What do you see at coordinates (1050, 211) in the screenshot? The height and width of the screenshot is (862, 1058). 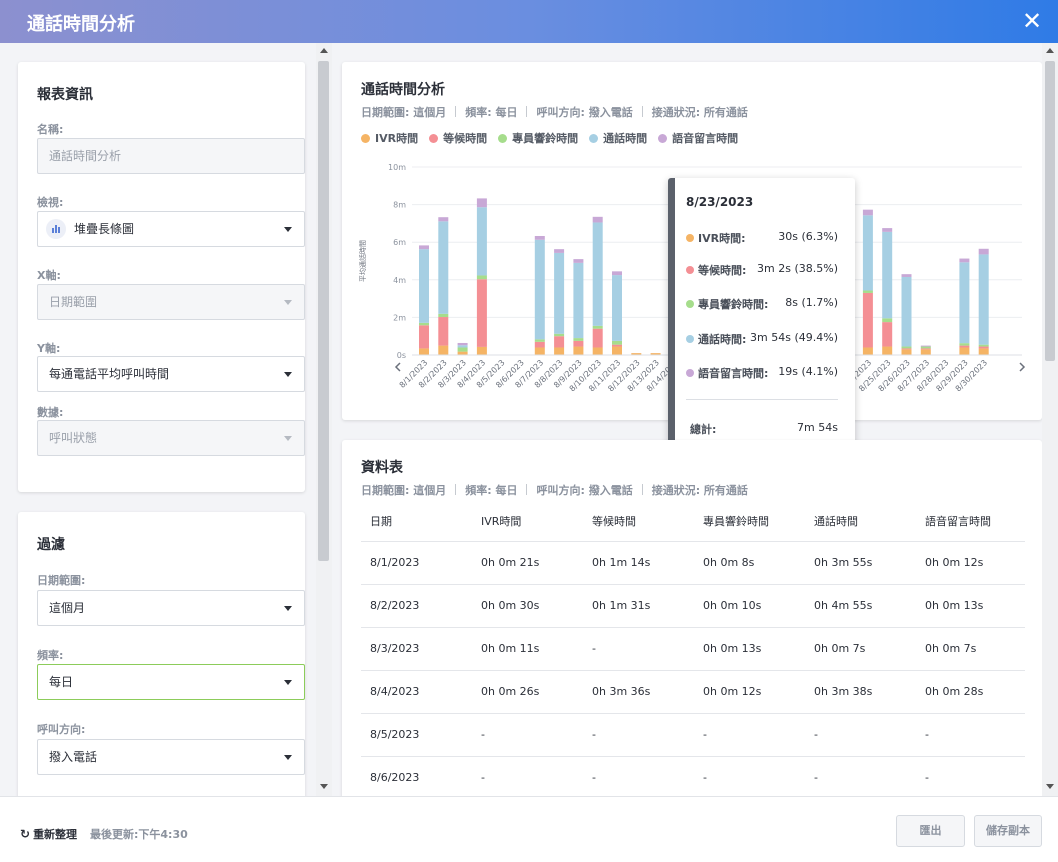 I see `right-scrollbar-thumb` at bounding box center [1050, 211].